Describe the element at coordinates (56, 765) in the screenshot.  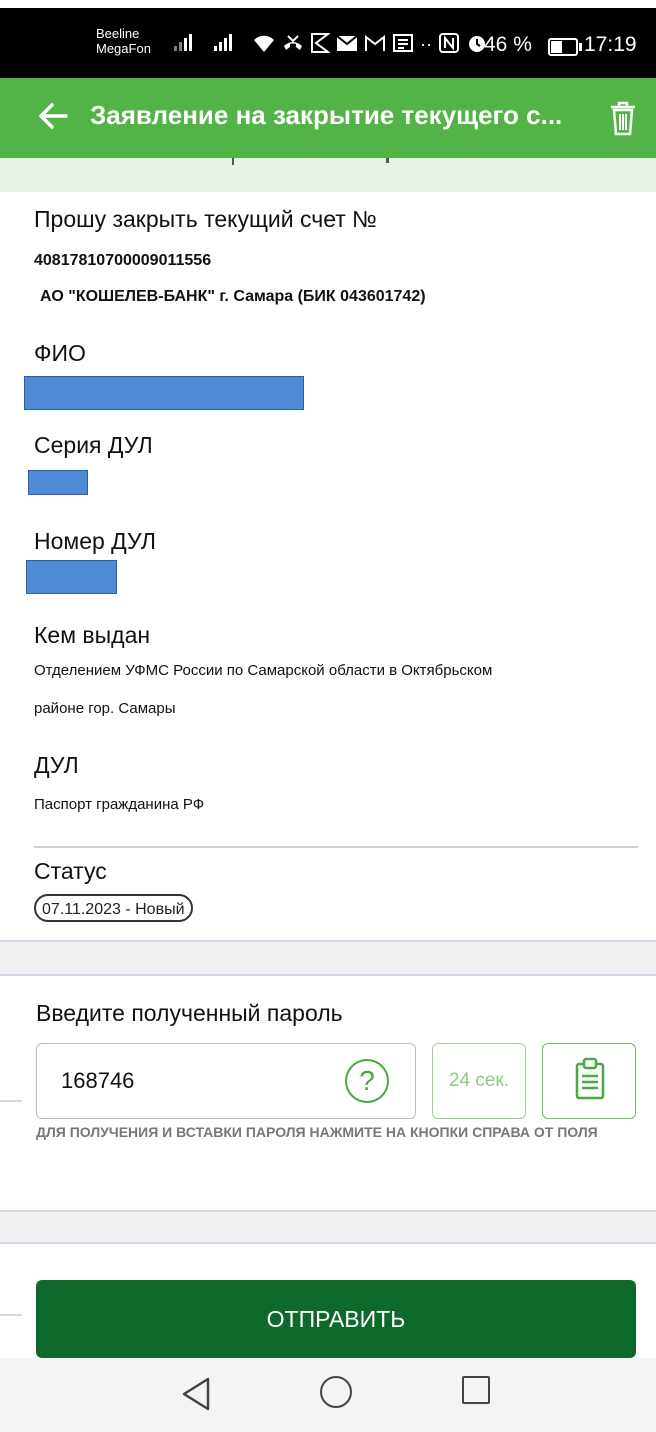
I see `dul-label: ДУЛ` at that location.